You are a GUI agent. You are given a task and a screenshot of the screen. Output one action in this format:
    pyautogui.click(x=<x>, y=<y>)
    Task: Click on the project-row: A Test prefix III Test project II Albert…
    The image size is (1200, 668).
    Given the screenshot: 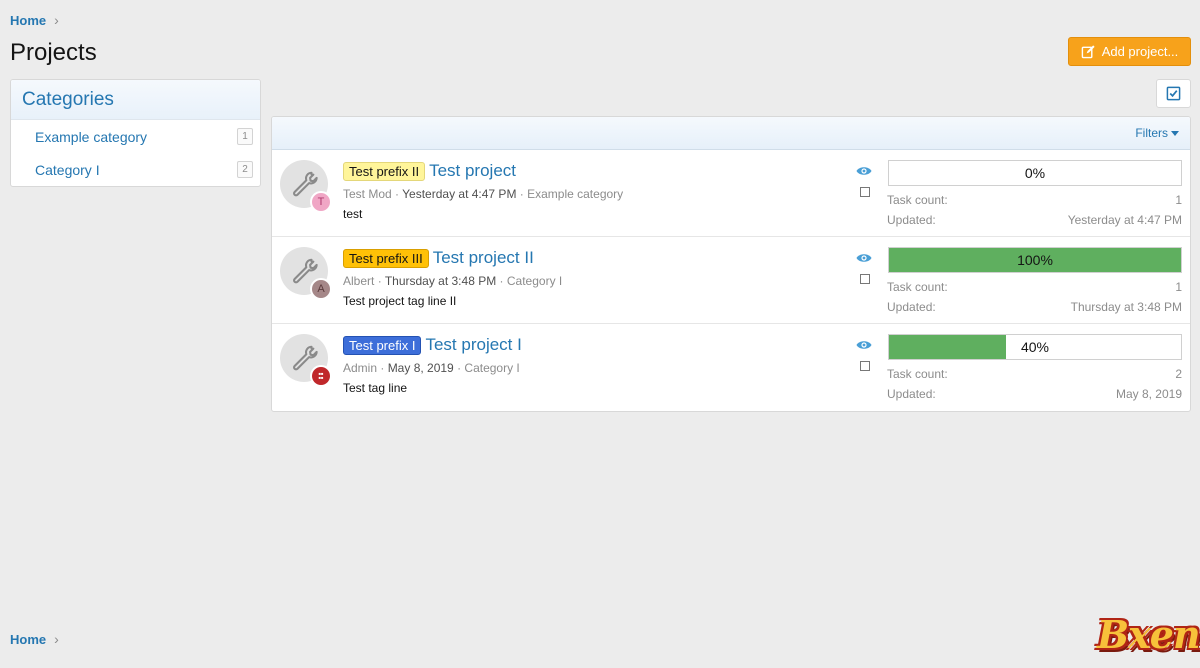 What is the action you would take?
    pyautogui.click(x=731, y=280)
    